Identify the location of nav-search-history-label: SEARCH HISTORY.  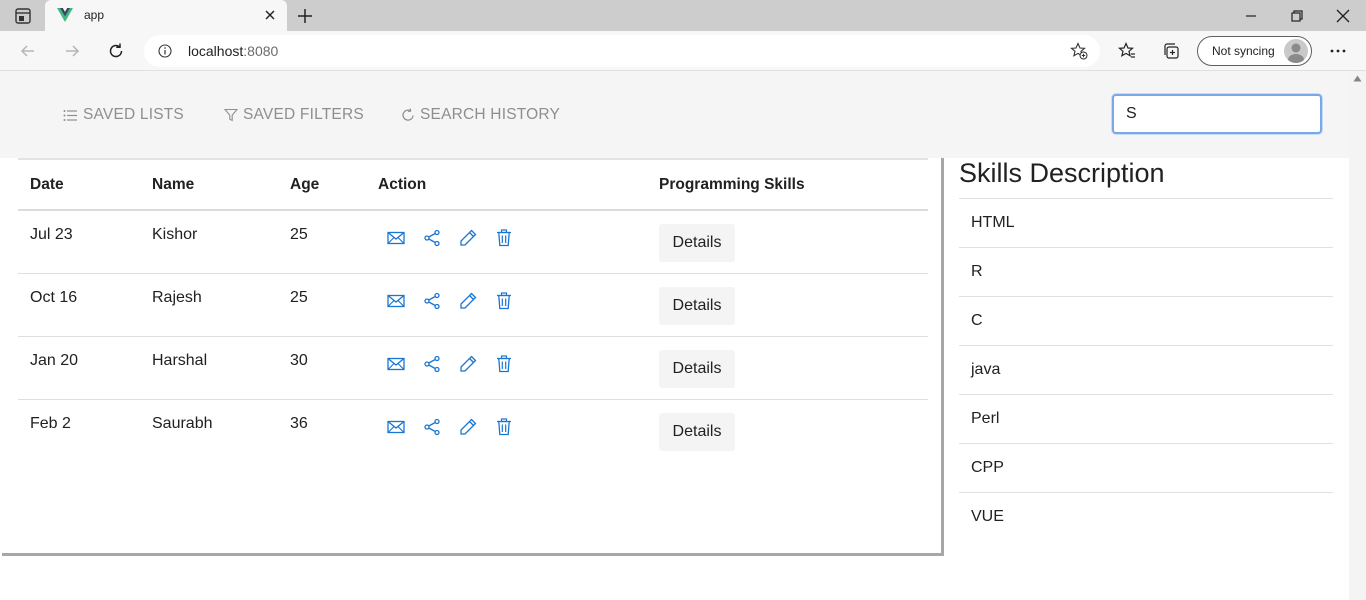
(490, 114).